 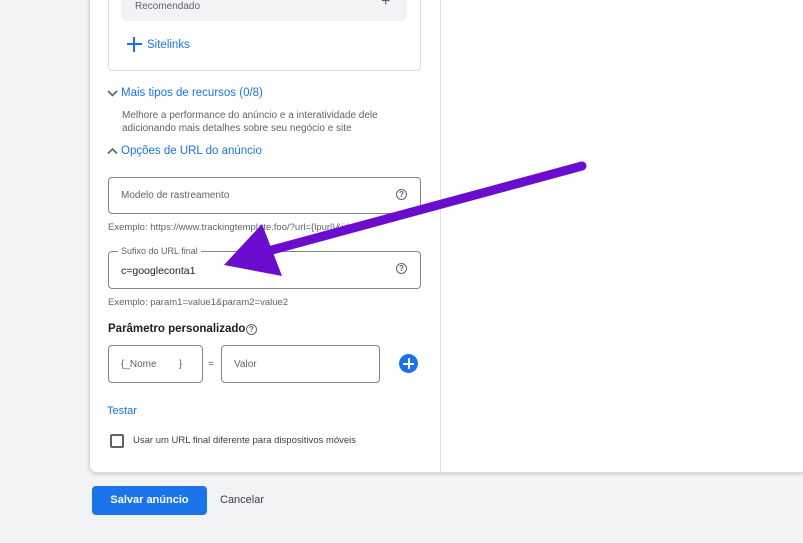 I want to click on recommended-add-icon: +, so click(x=385, y=5).